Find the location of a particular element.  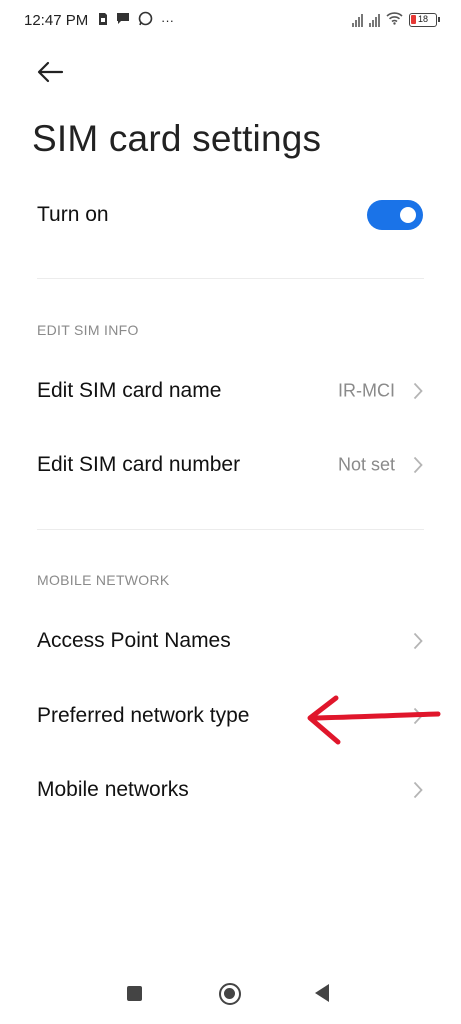

access-point-names-row: Access Point Names is located at coordinates (230, 641).